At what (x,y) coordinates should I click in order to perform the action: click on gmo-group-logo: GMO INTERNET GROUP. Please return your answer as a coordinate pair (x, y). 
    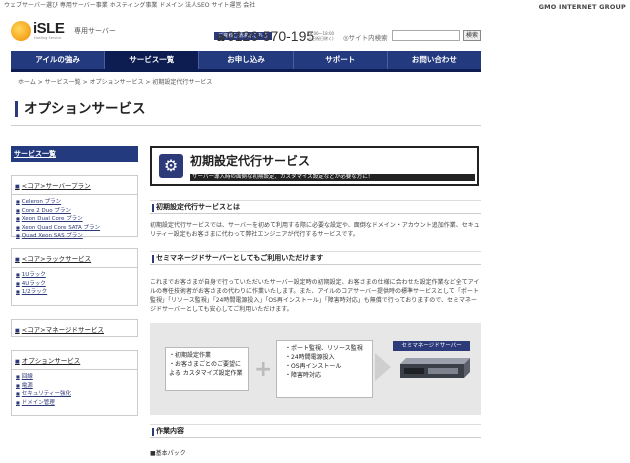
    Looking at the image, I should click on (582, 7).